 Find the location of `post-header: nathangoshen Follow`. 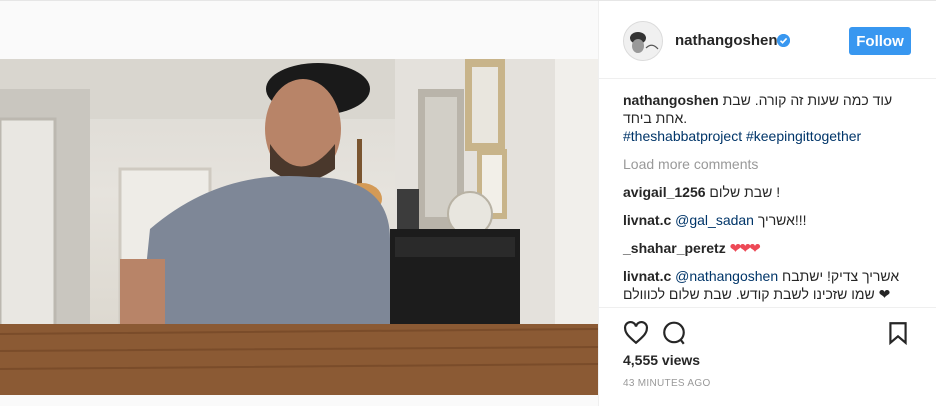

post-header: nathangoshen Follow is located at coordinates (767, 40).